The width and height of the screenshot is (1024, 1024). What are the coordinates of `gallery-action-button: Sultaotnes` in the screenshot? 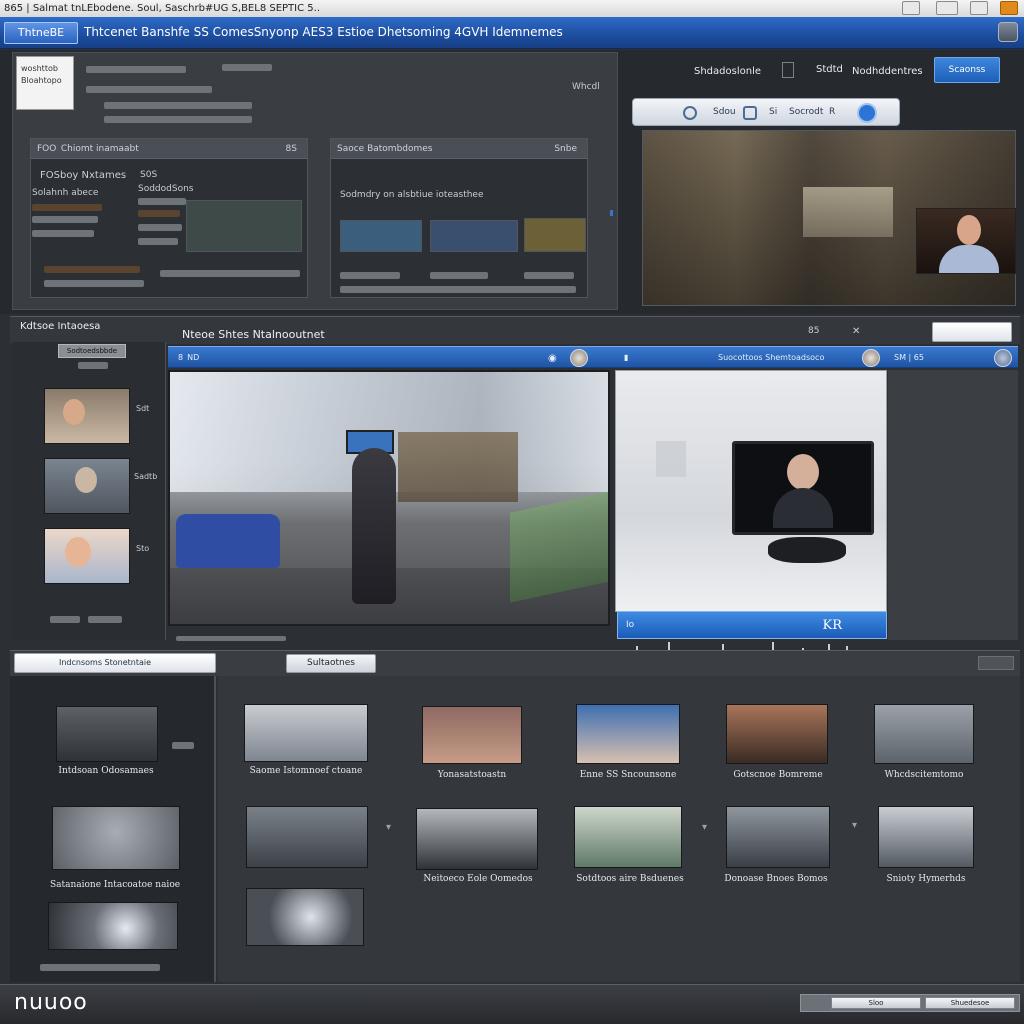 It's located at (331, 663).